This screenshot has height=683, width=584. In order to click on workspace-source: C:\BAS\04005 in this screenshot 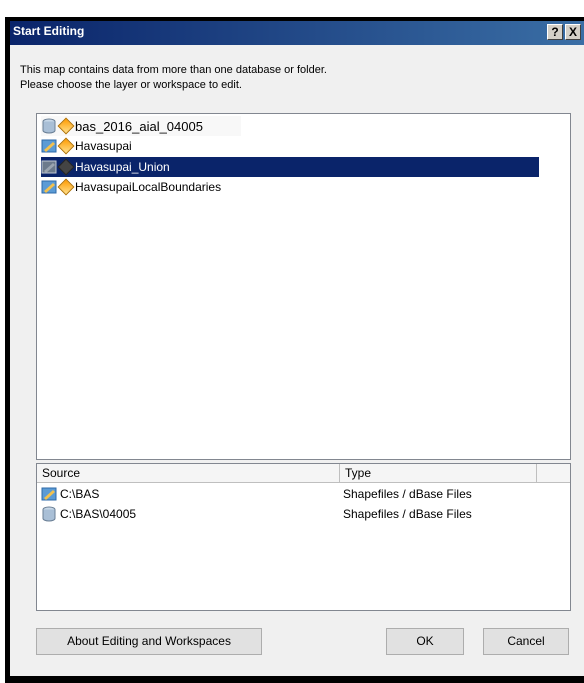, I will do `click(98, 514)`.